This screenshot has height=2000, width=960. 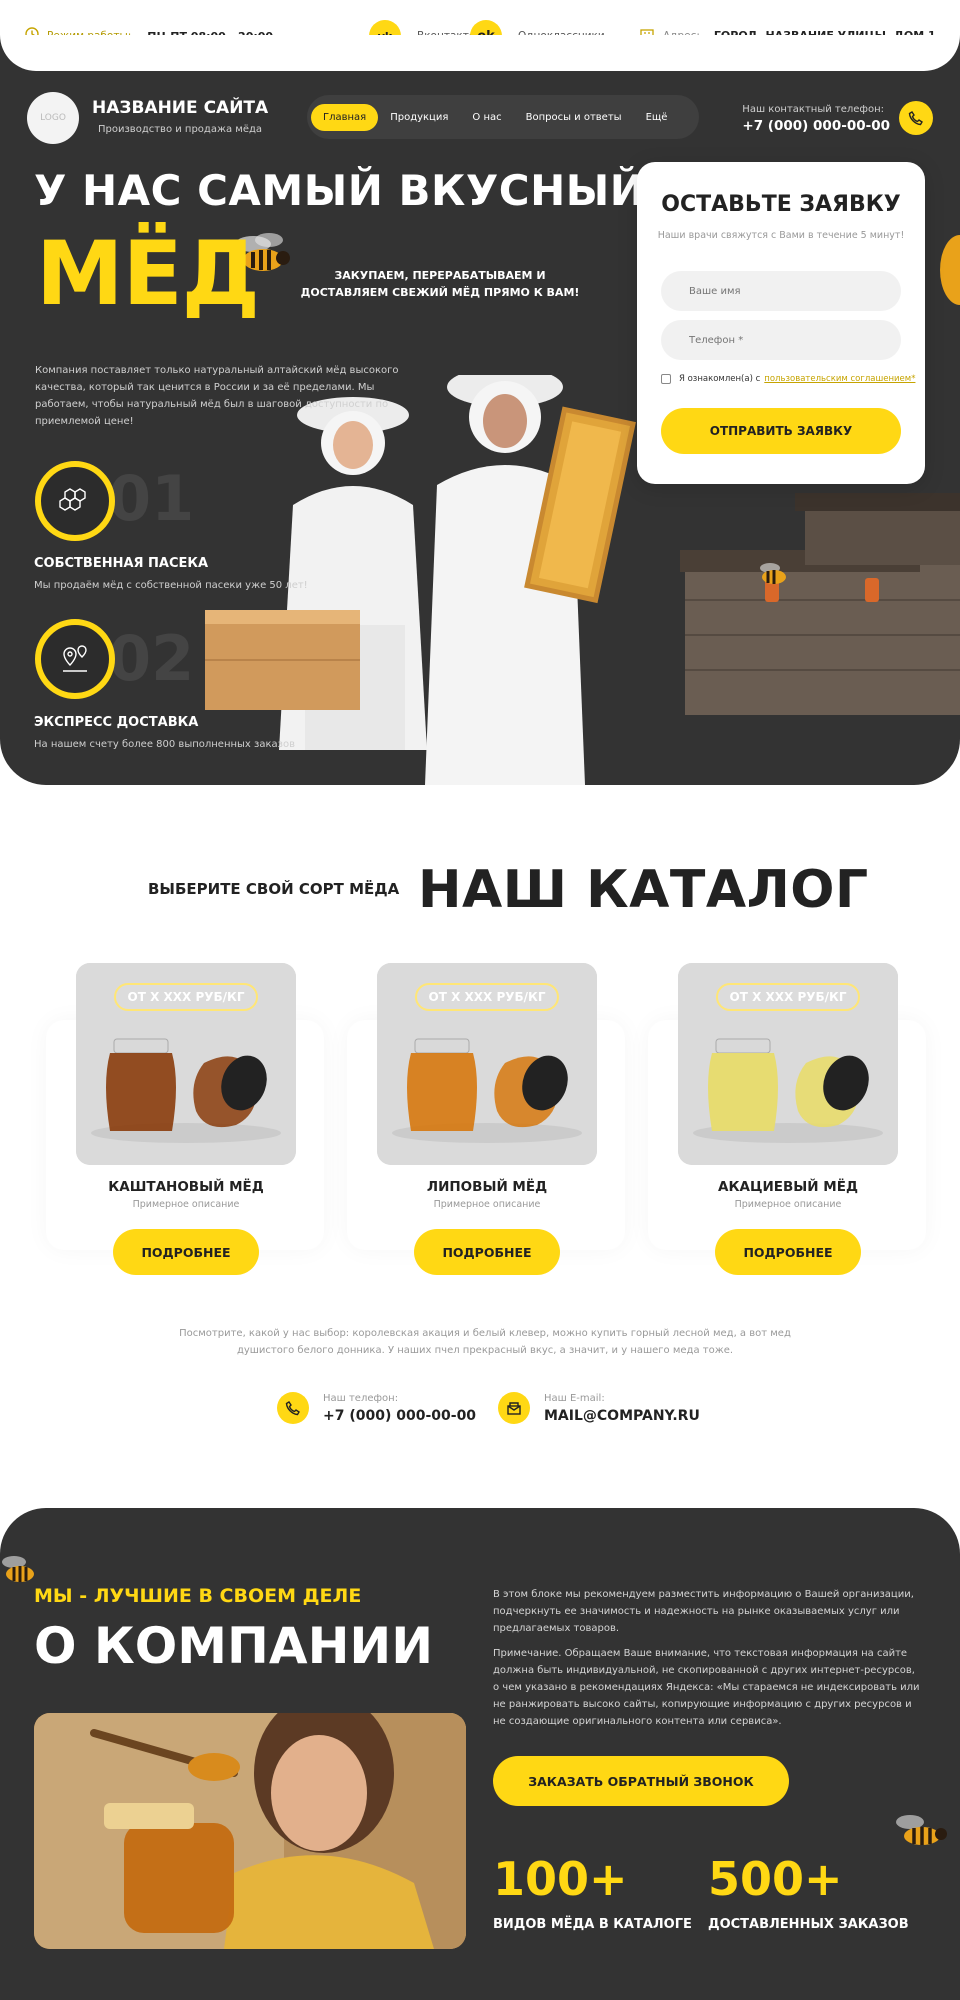 What do you see at coordinates (487, 1187) in the screenshot?
I see `product-name: ЛИПОВЫЙ МЁД` at bounding box center [487, 1187].